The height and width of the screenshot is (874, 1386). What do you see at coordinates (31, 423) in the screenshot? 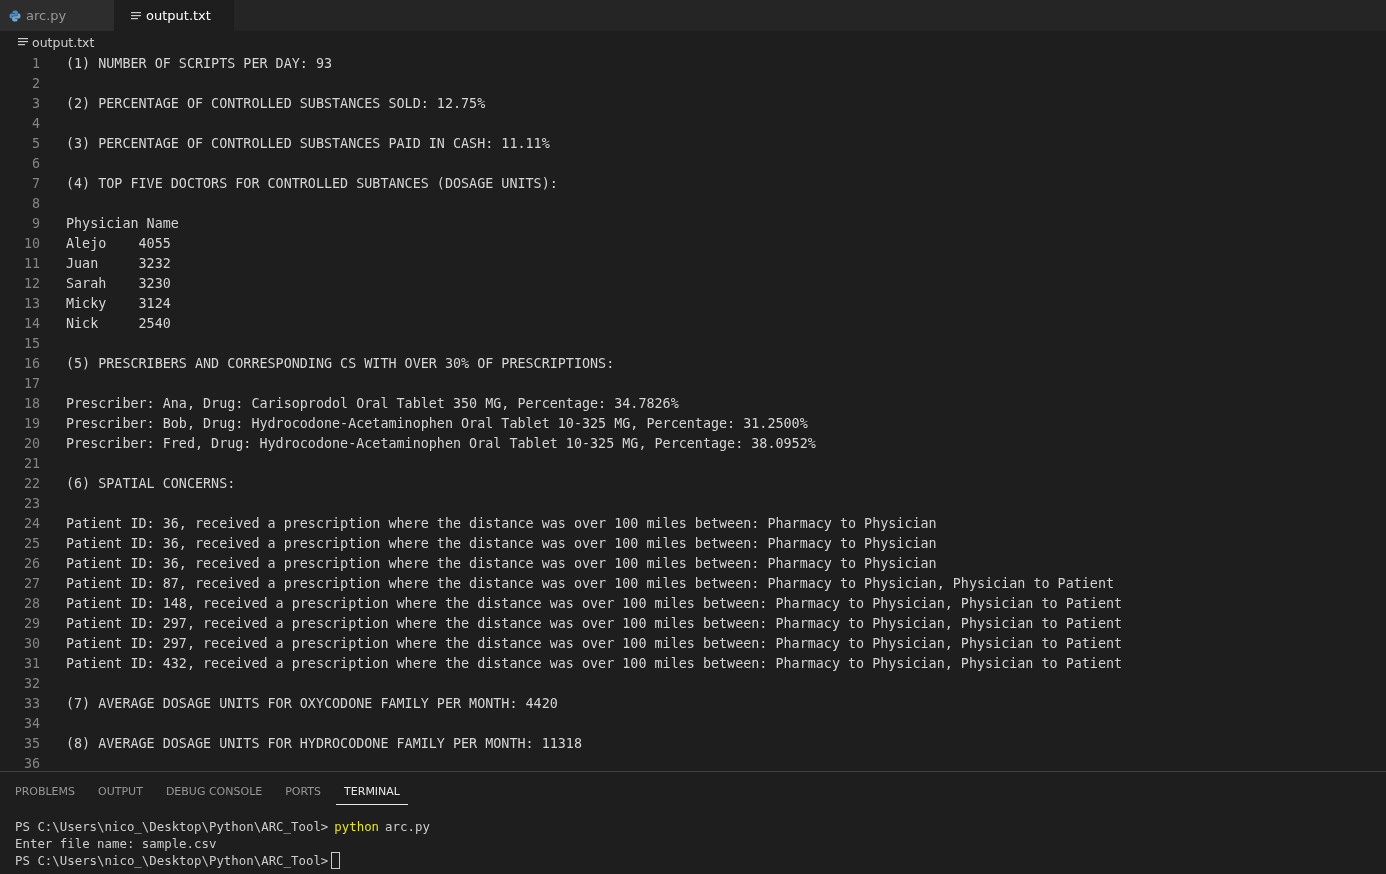
I see `line-number: 19` at bounding box center [31, 423].